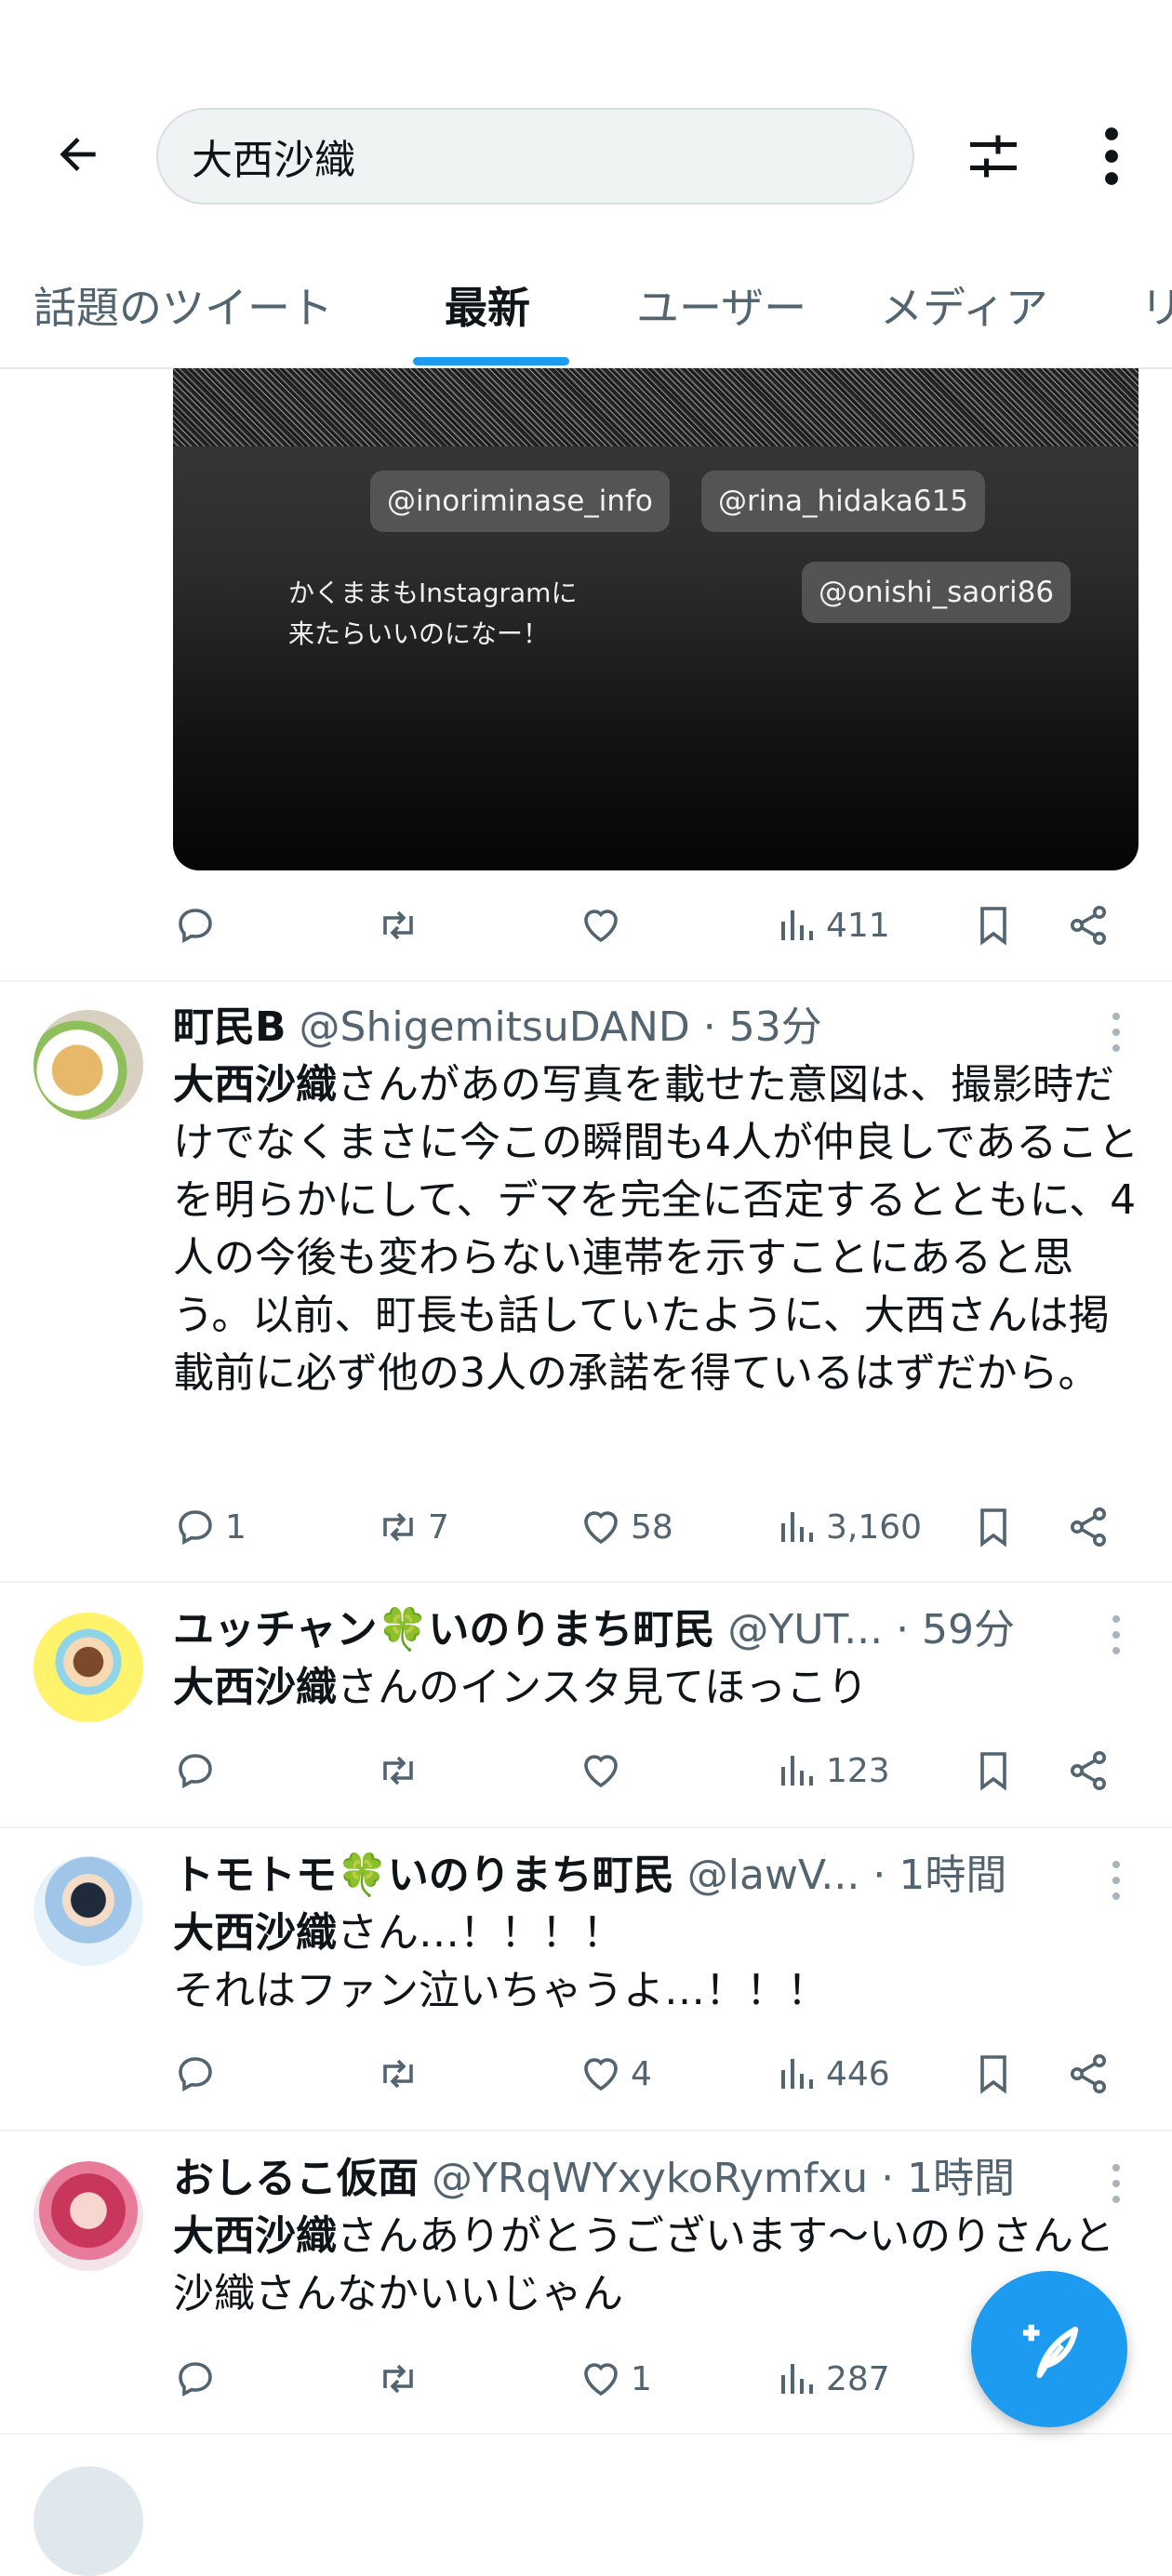  I want to click on tweet-header: ユッチャン🍀いのりまち町民 @YUT... · 59分, so click(594, 1630).